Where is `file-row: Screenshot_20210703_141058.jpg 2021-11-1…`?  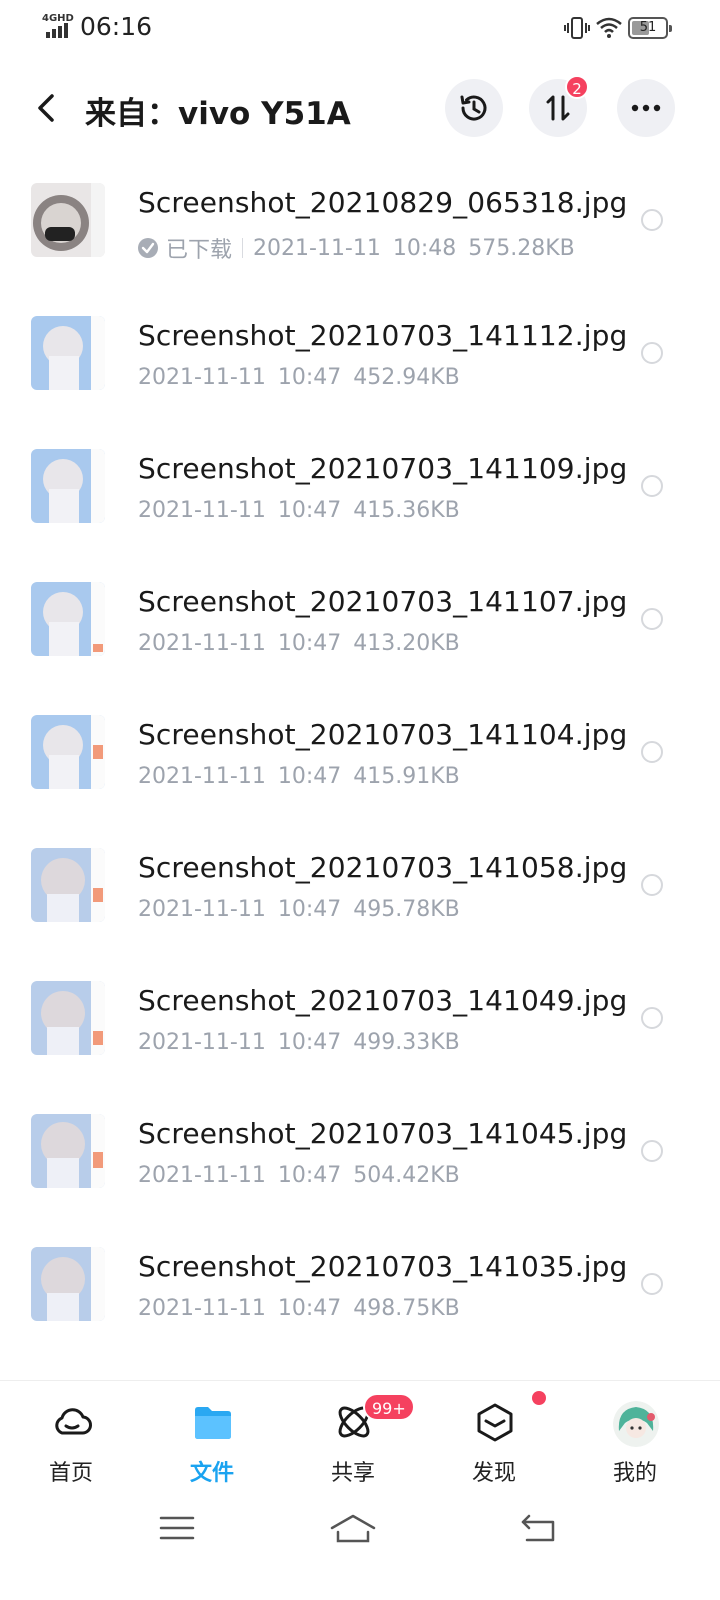 file-row: Screenshot_20210703_141058.jpg 2021-11-1… is located at coordinates (360, 885).